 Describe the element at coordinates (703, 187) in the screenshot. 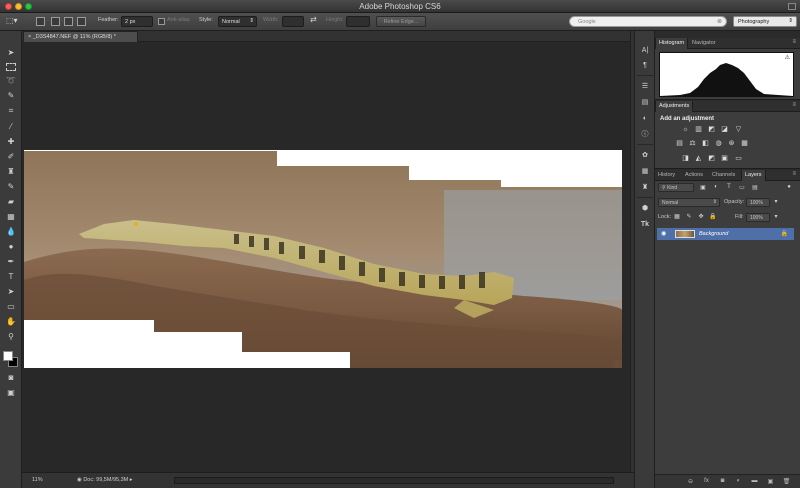

I see `pixel-filter-icon: ▣` at that location.